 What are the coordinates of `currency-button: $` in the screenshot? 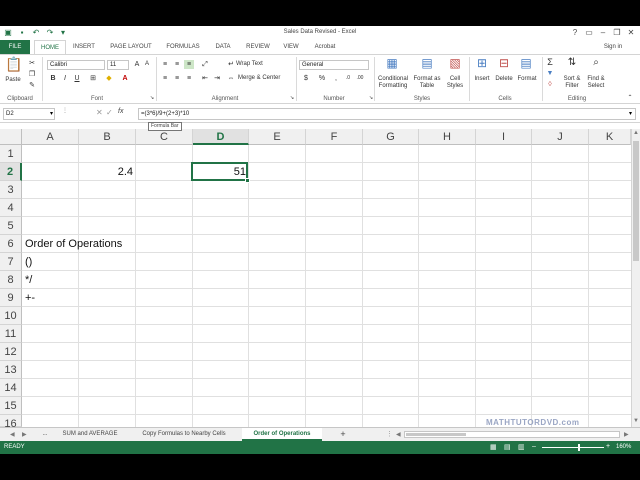 It's located at (306, 78).